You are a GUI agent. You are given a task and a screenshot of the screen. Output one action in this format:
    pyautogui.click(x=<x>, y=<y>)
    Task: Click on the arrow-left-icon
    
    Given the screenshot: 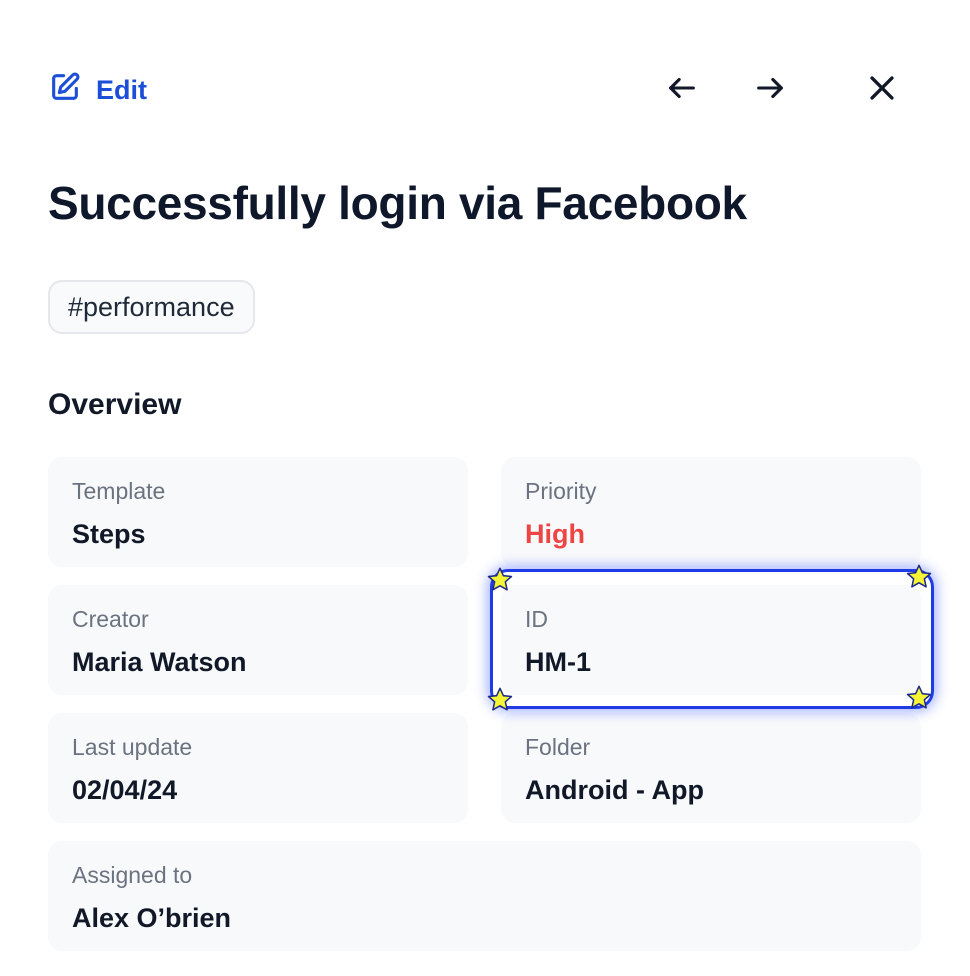 What is the action you would take?
    pyautogui.click(x=682, y=90)
    